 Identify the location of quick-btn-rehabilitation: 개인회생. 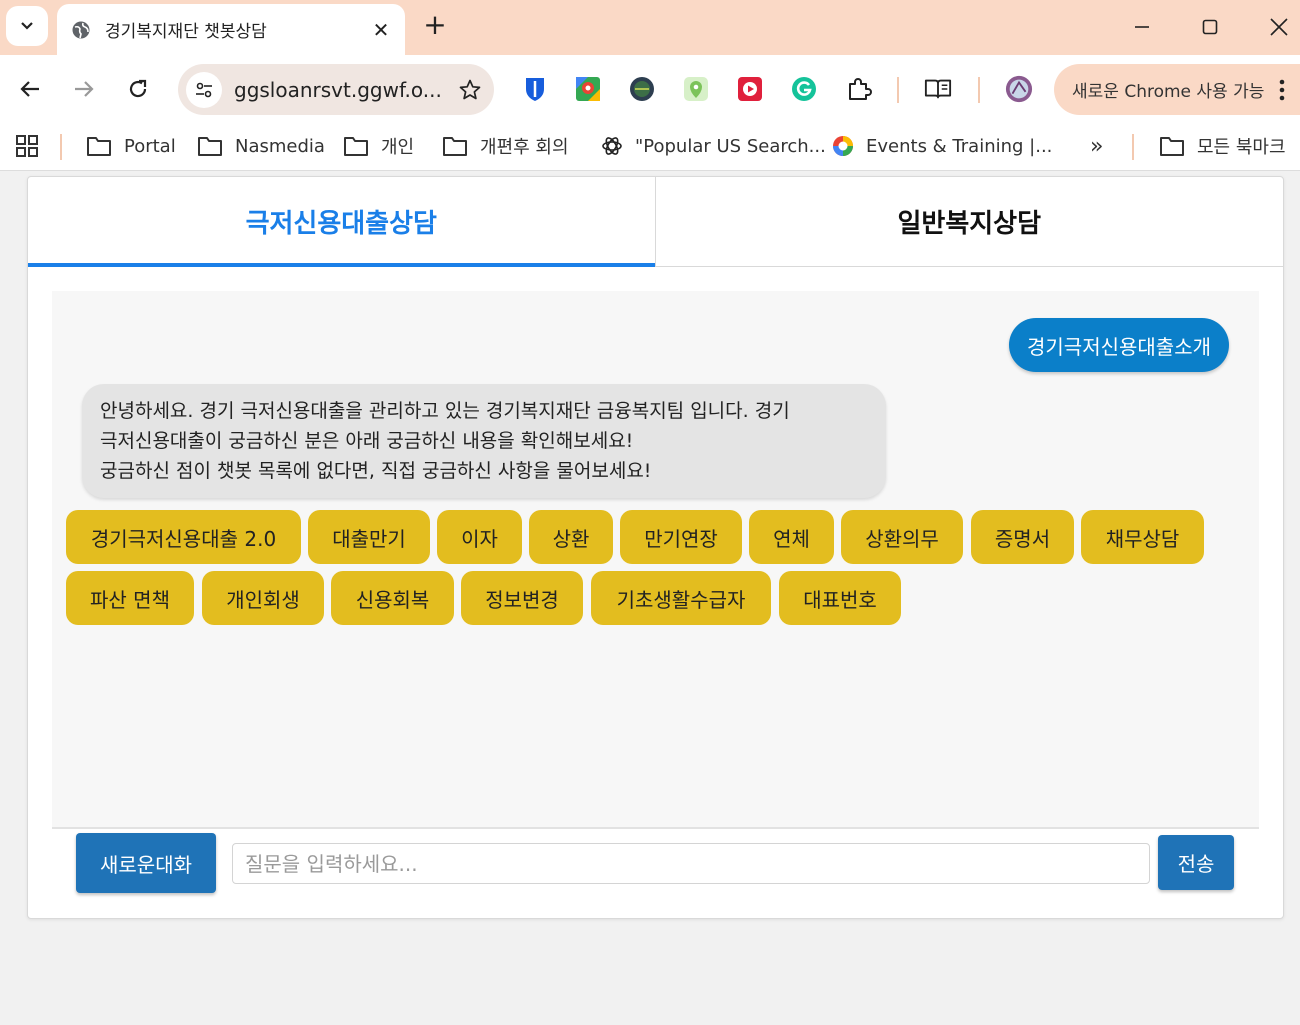
(263, 598).